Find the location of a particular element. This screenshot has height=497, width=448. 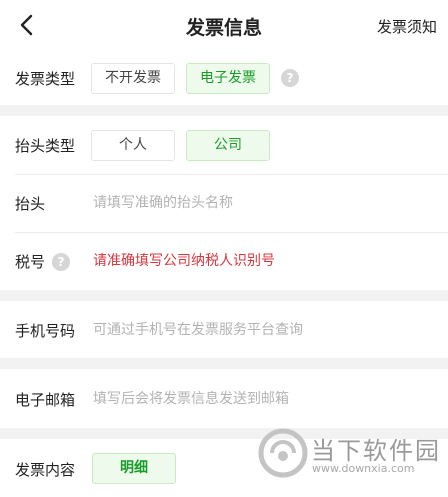

email-input is located at coordinates (263, 399).